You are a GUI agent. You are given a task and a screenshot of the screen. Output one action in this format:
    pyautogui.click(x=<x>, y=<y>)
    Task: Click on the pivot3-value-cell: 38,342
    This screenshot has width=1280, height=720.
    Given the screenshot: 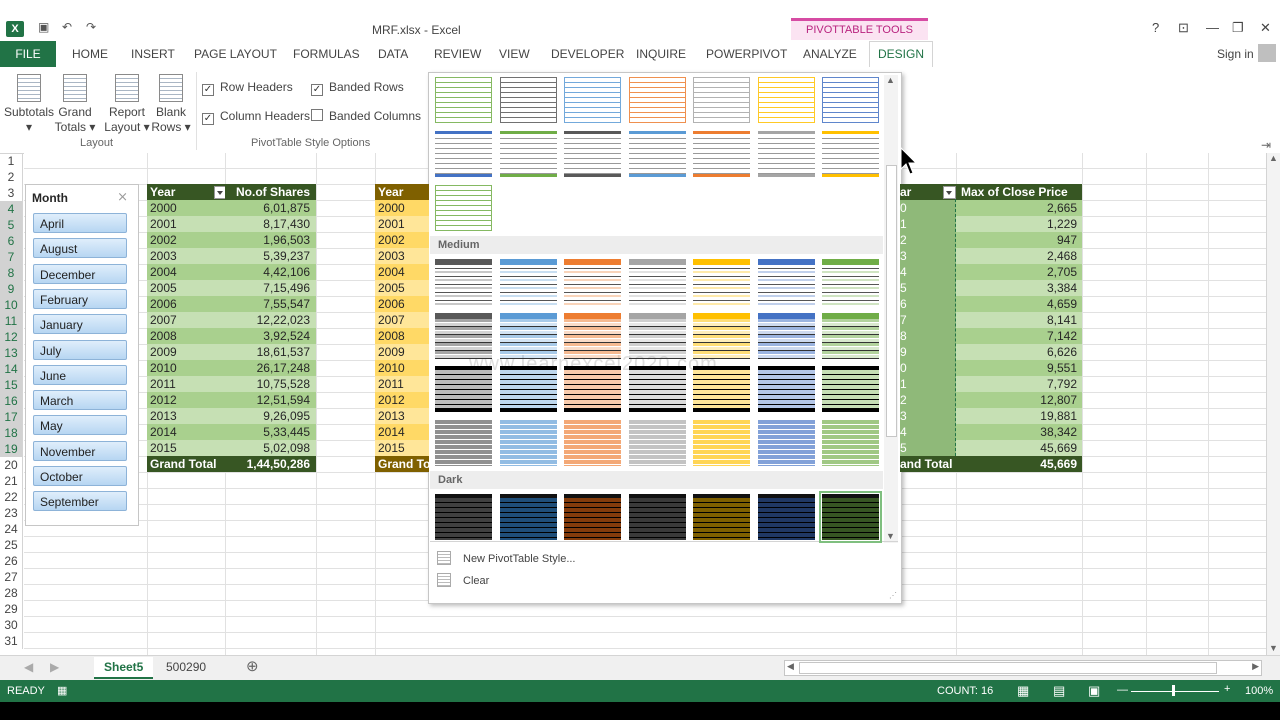 What is the action you would take?
    pyautogui.click(x=1019, y=432)
    